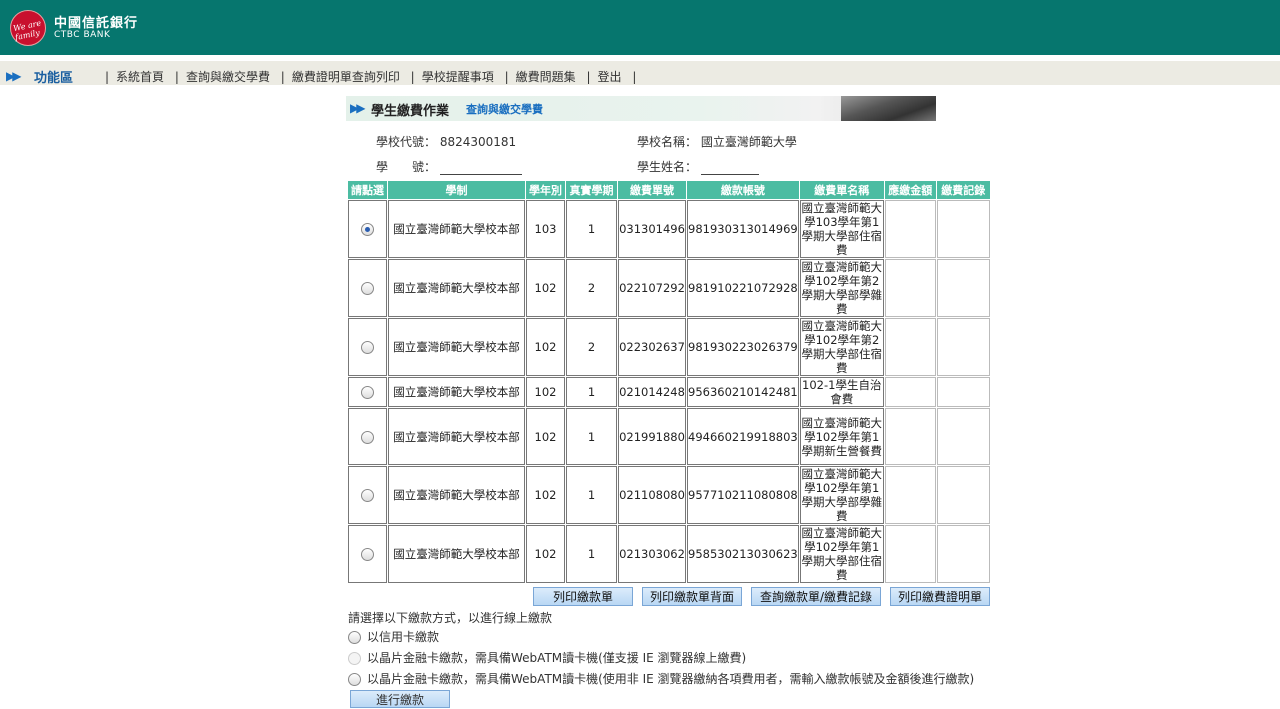 Image resolution: width=1280 pixels, height=709 pixels. What do you see at coordinates (54, 78) in the screenshot?
I see `menu-title: 功能區` at bounding box center [54, 78].